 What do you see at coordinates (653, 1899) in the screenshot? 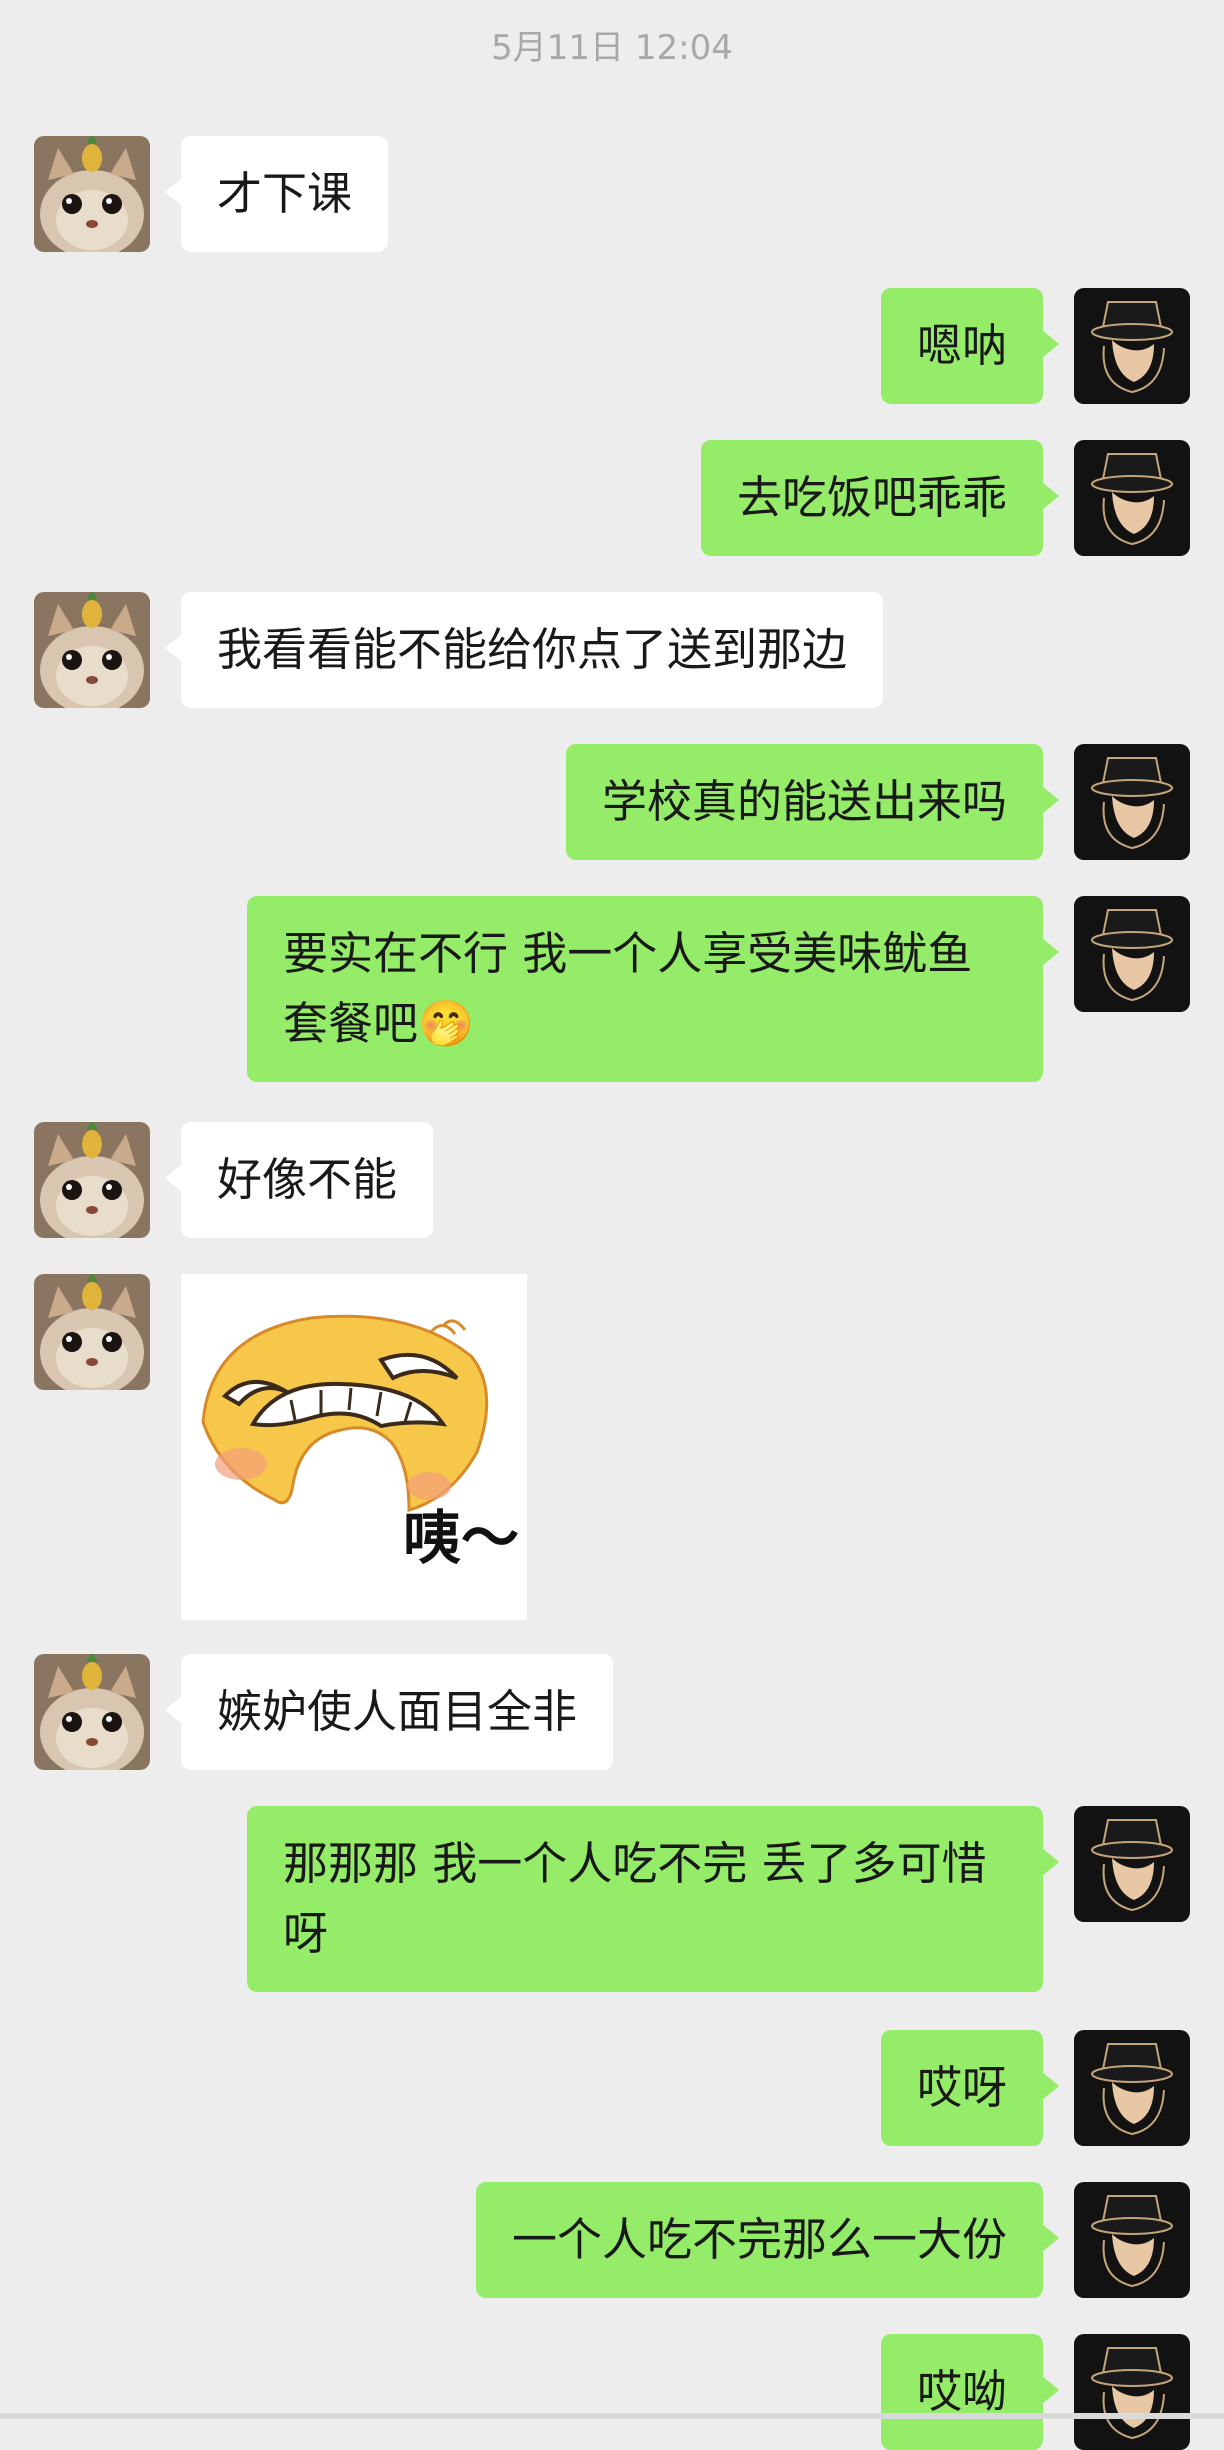
I see `sent-message-bubble: 那那那 我一个人吃不完 丢了多可惜呀` at bounding box center [653, 1899].